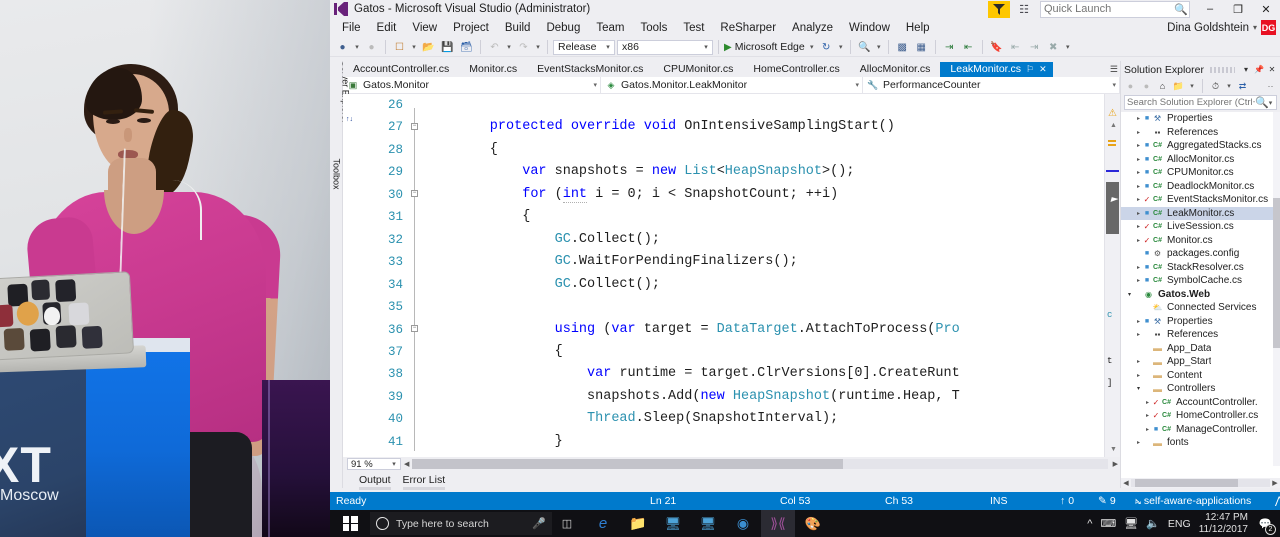 Image resolution: width=1280 pixels, height=537 pixels. I want to click on tree-item: ▸ ✓ C# AccountController., so click(1200, 403).